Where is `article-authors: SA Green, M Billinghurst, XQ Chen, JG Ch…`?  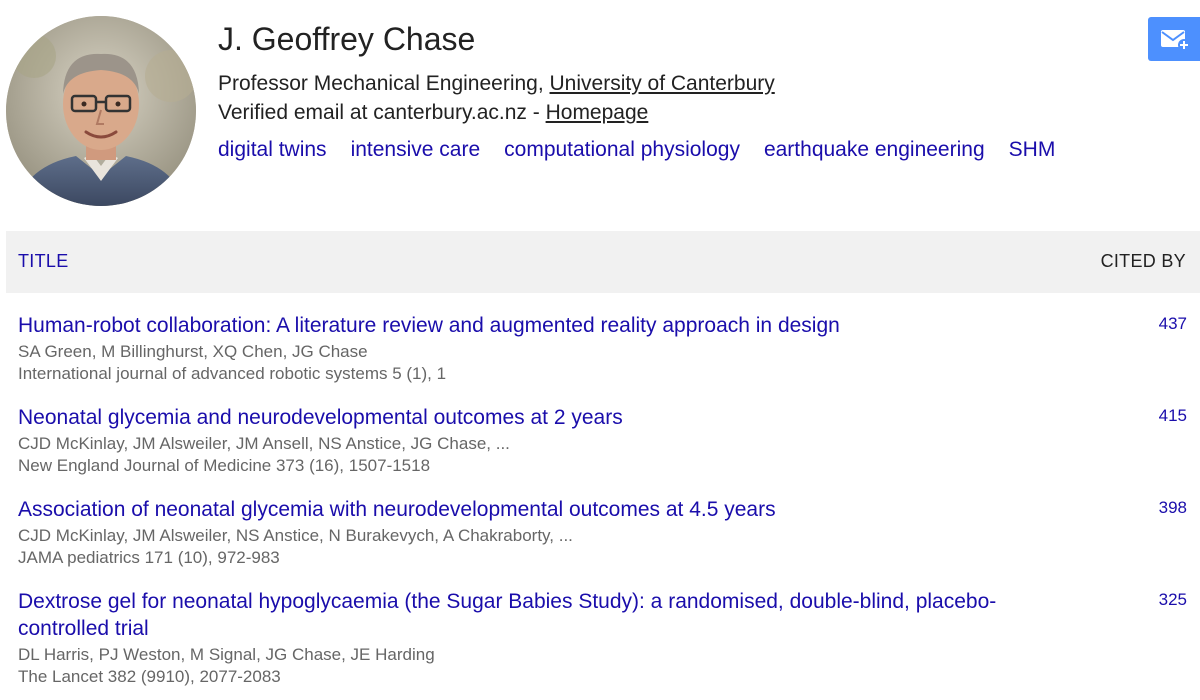
article-authors: SA Green, M Billinghurst, XQ Chen, JG Ch… is located at coordinates (193, 351).